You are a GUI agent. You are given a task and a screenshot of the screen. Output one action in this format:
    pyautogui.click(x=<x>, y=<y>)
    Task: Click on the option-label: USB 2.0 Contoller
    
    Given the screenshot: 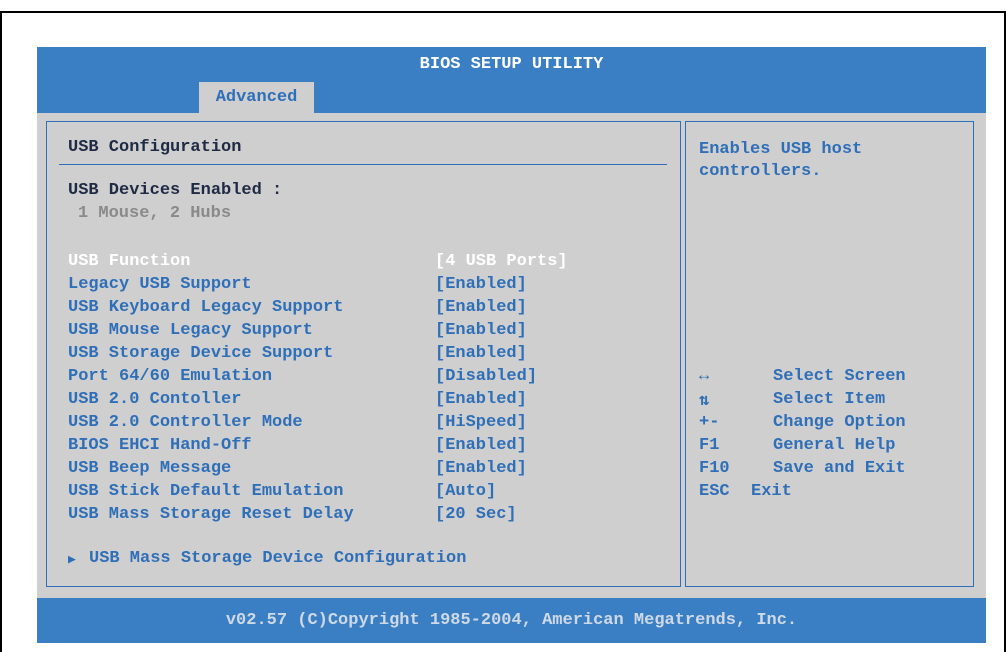 What is the action you would take?
    pyautogui.click(x=155, y=399)
    